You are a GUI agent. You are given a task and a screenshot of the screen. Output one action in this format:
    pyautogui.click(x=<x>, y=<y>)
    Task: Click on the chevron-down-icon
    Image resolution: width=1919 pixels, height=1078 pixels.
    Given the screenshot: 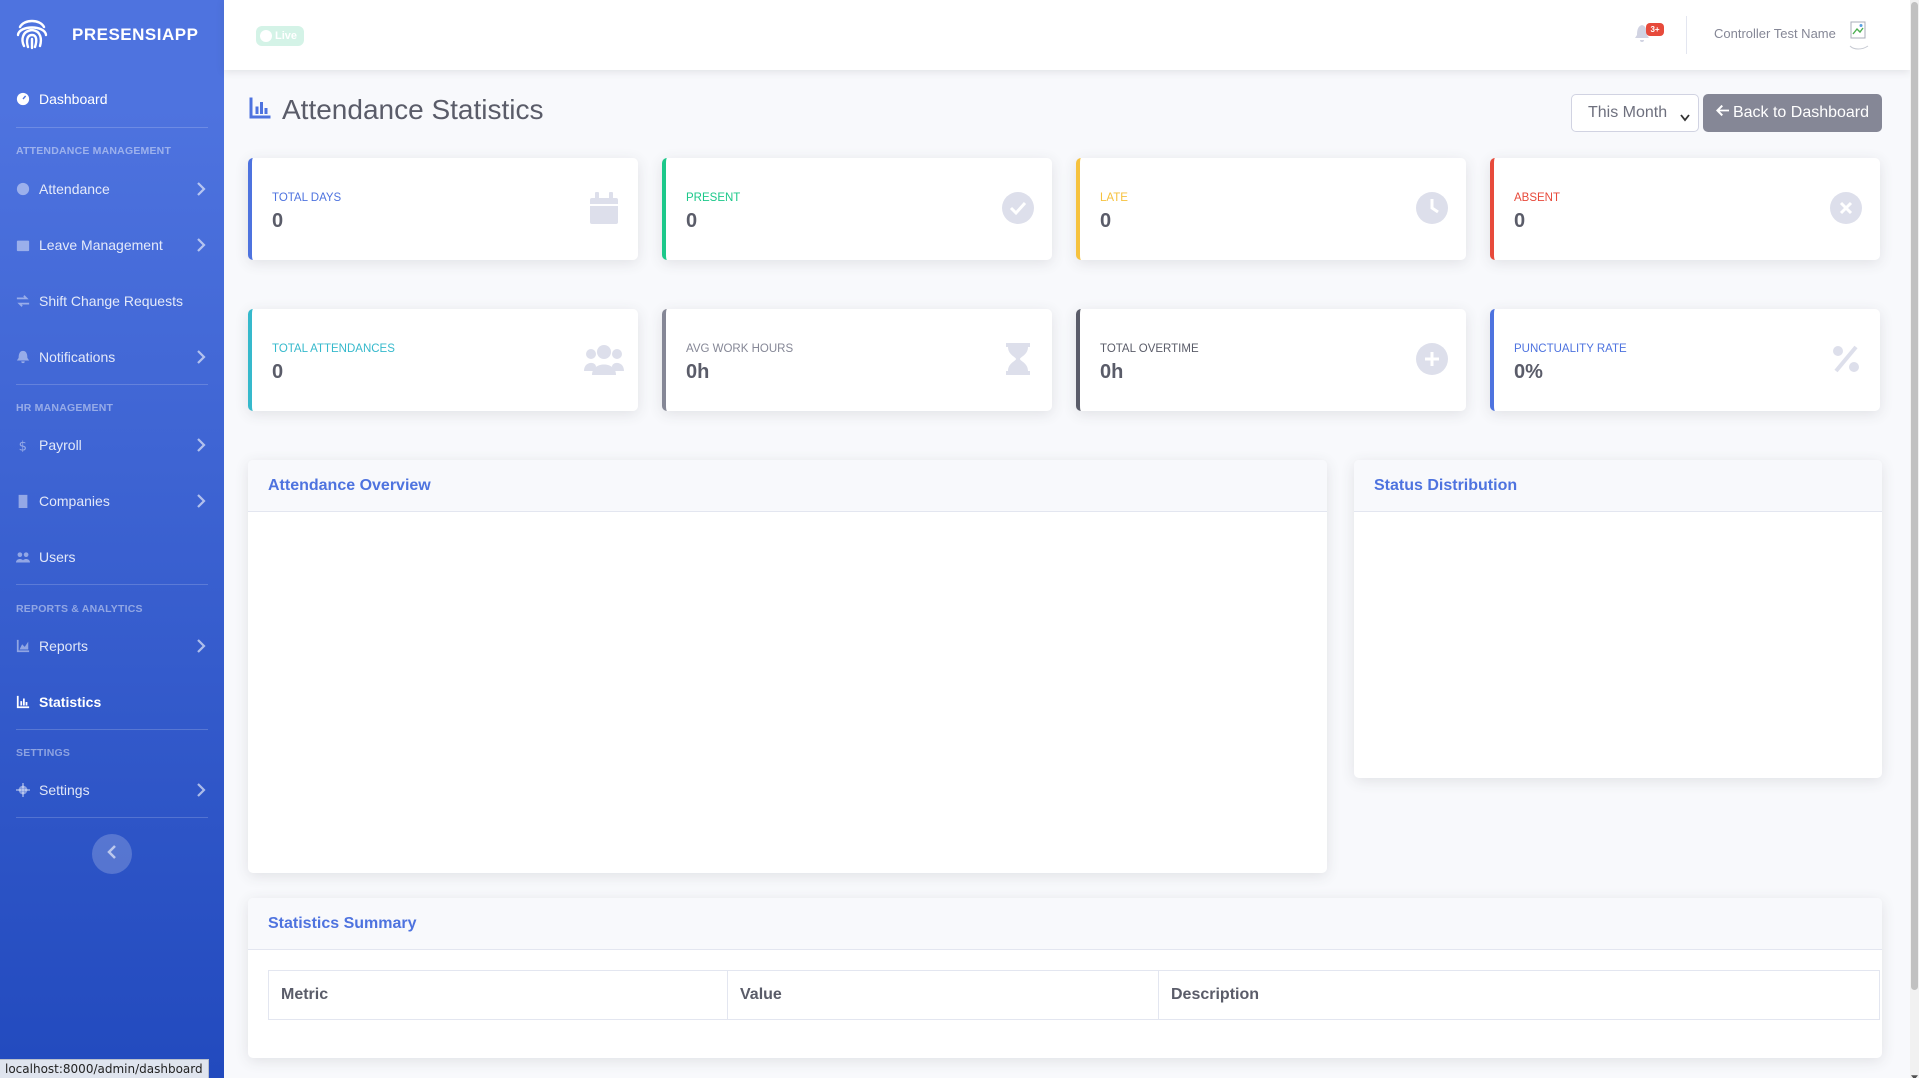 What is the action you would take?
    pyautogui.click(x=1685, y=115)
    